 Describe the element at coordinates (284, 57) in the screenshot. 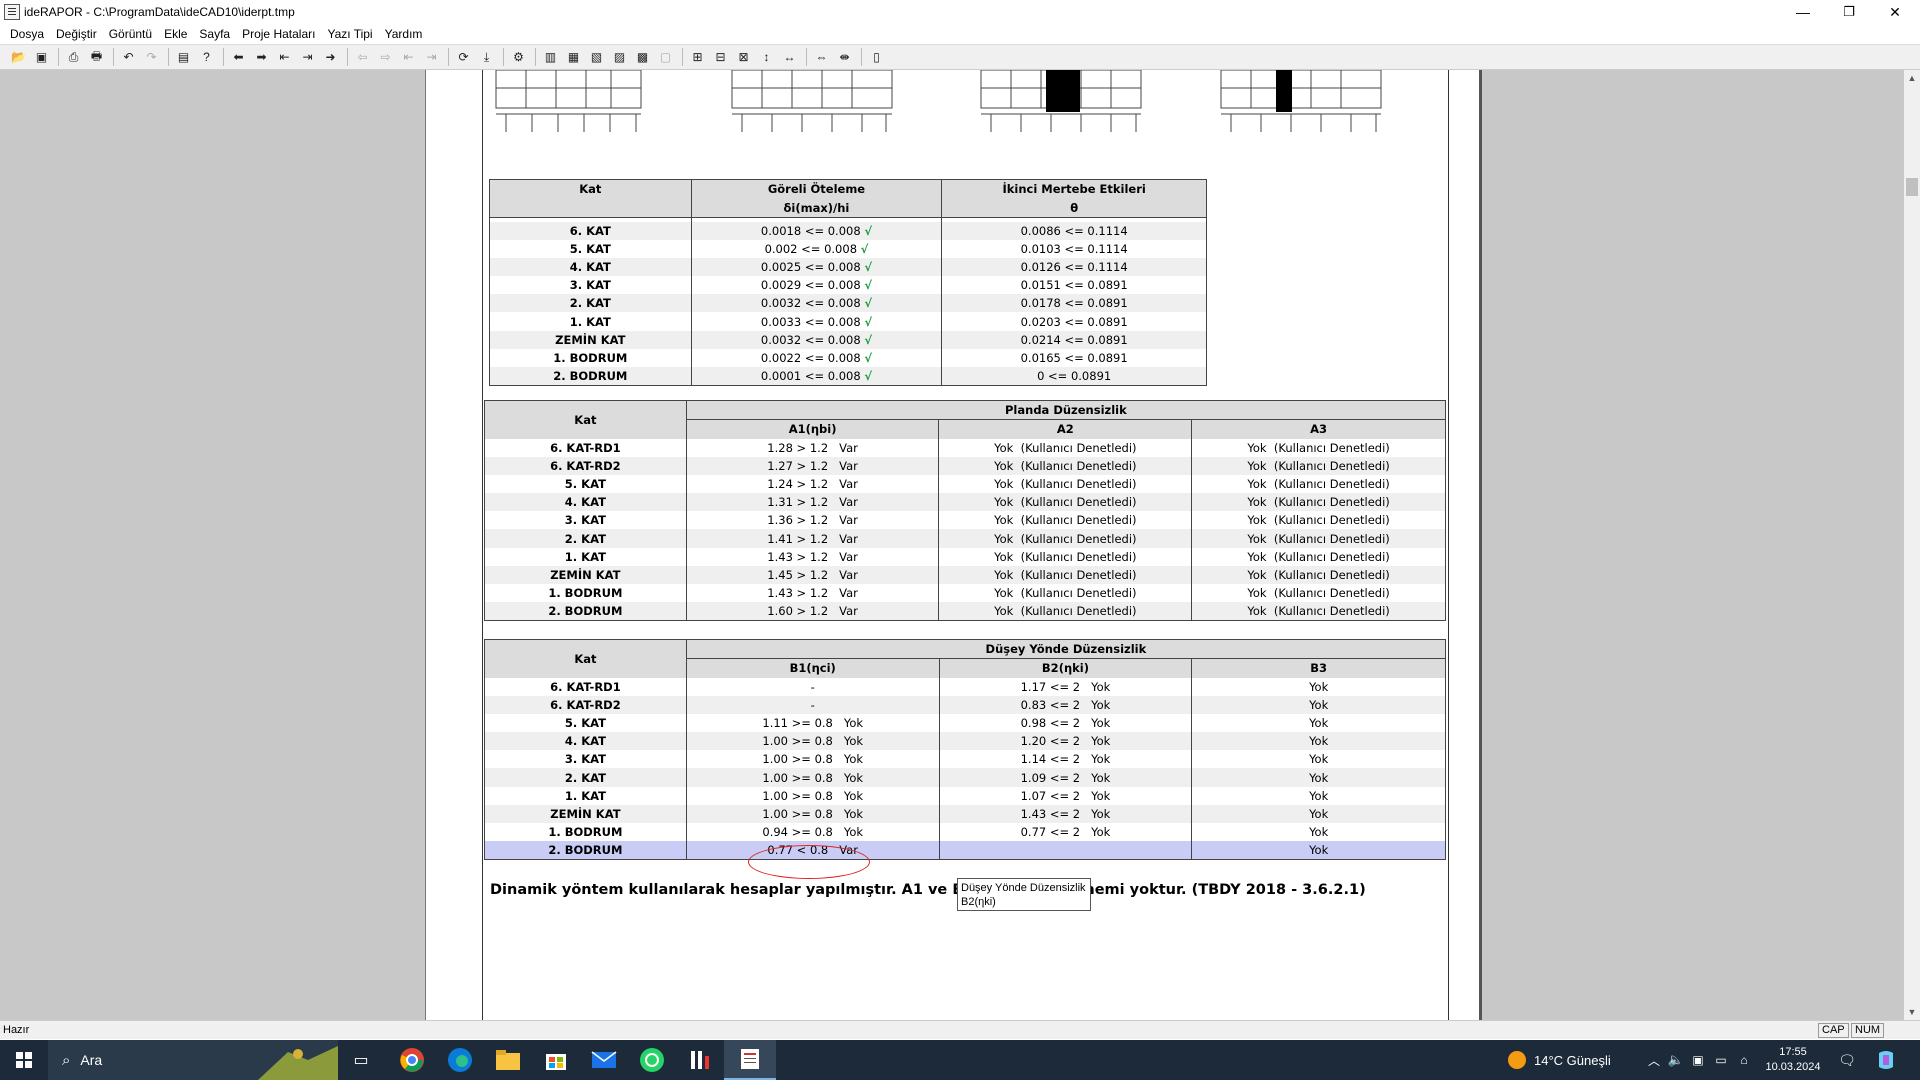

I see `arrow-first-icon: ⇤` at that location.